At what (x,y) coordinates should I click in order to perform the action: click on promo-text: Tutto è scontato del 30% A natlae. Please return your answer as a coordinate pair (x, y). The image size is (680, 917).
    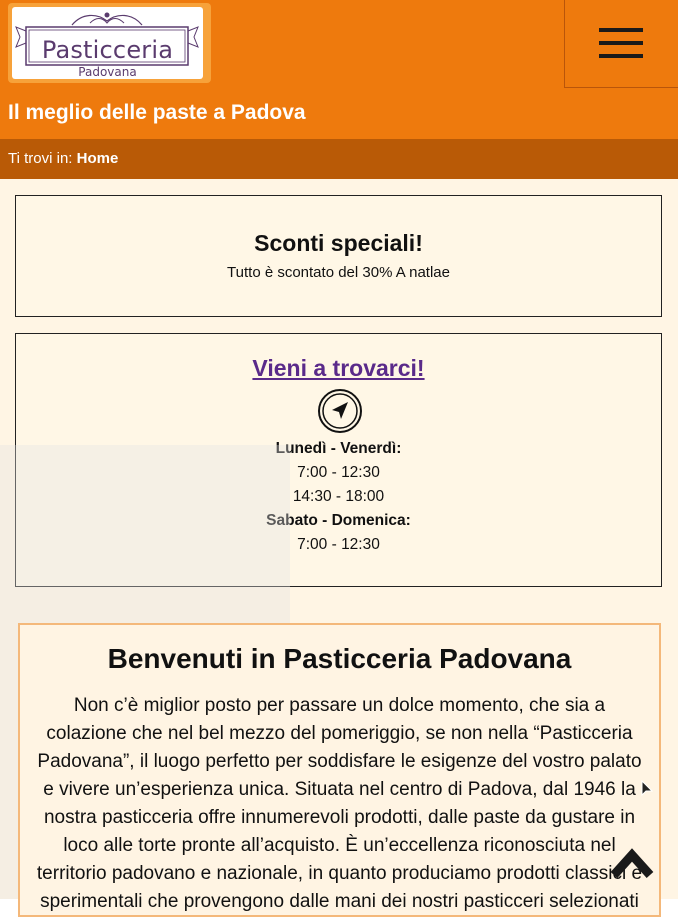
    Looking at the image, I should click on (338, 272).